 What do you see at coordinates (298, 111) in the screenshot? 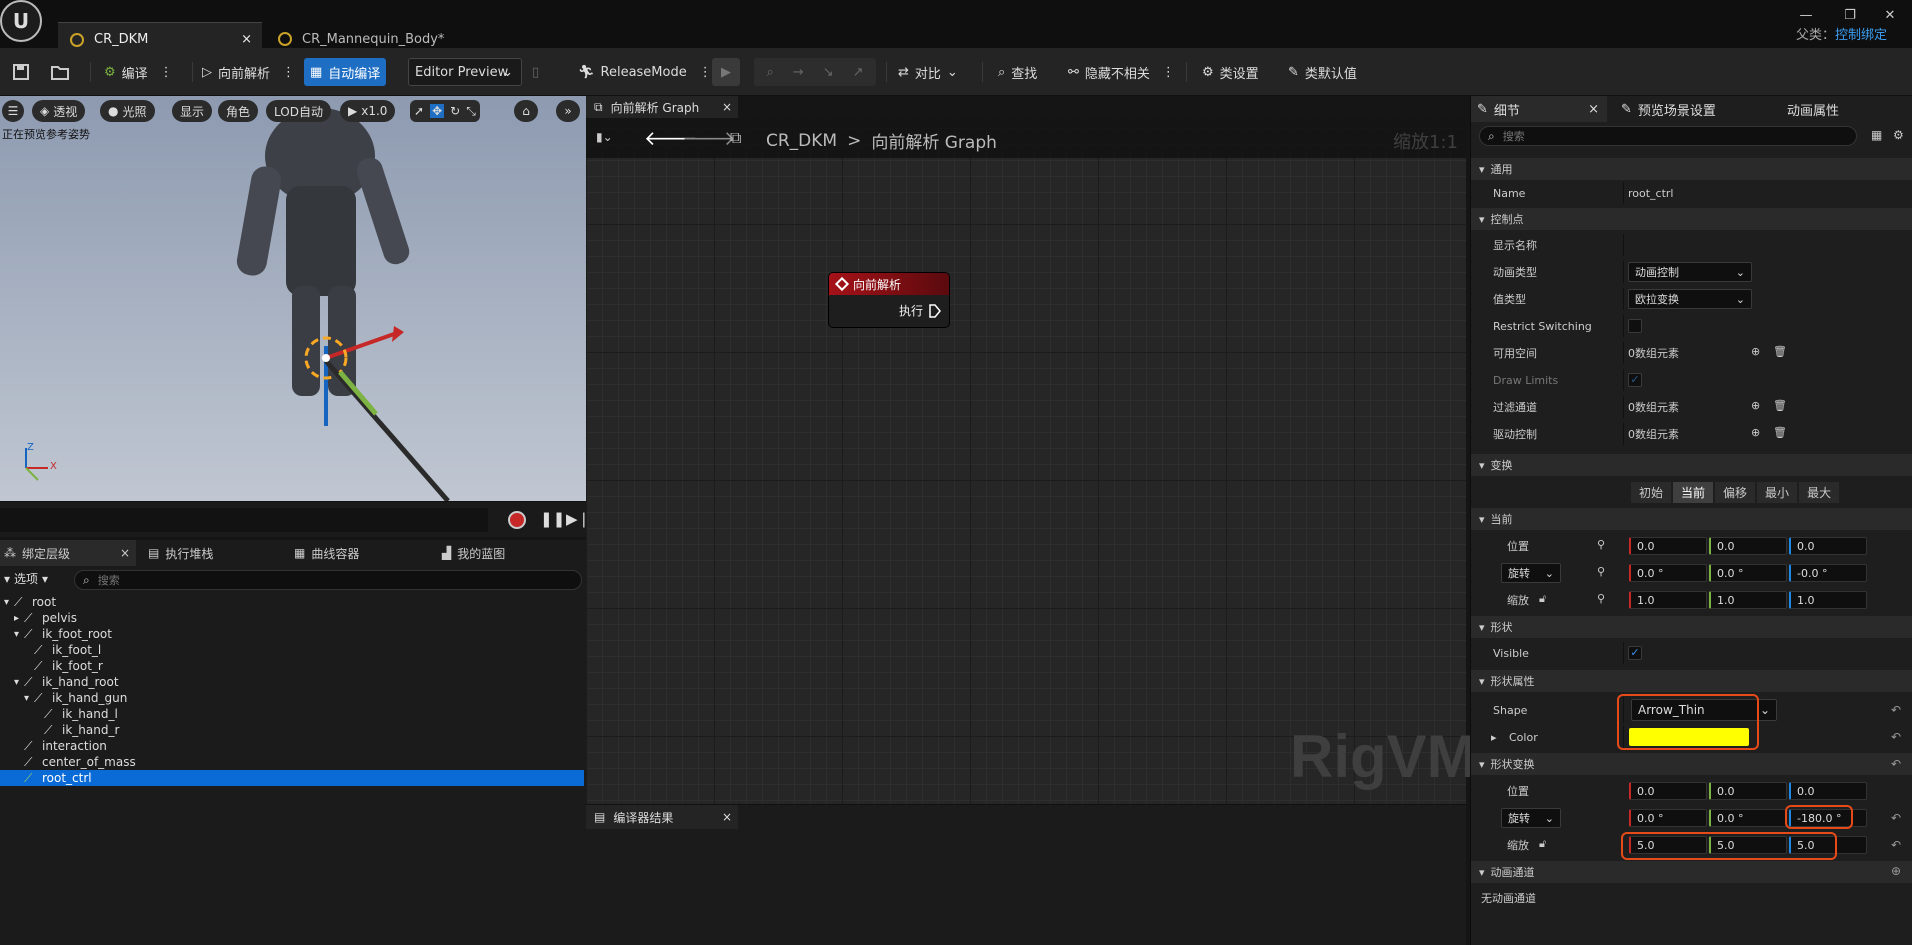
I see `lod-button: LOD自动` at bounding box center [298, 111].